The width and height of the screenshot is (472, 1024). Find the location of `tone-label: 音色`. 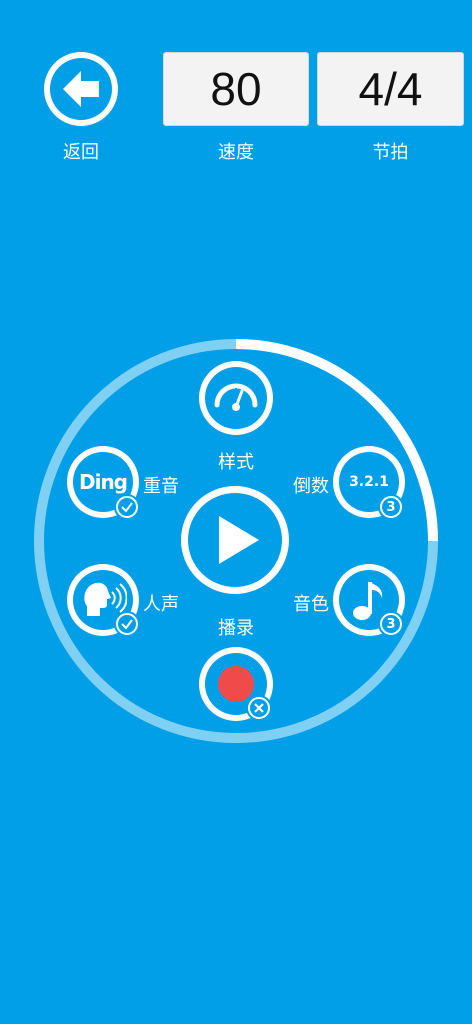

tone-label: 音色 is located at coordinates (311, 604).